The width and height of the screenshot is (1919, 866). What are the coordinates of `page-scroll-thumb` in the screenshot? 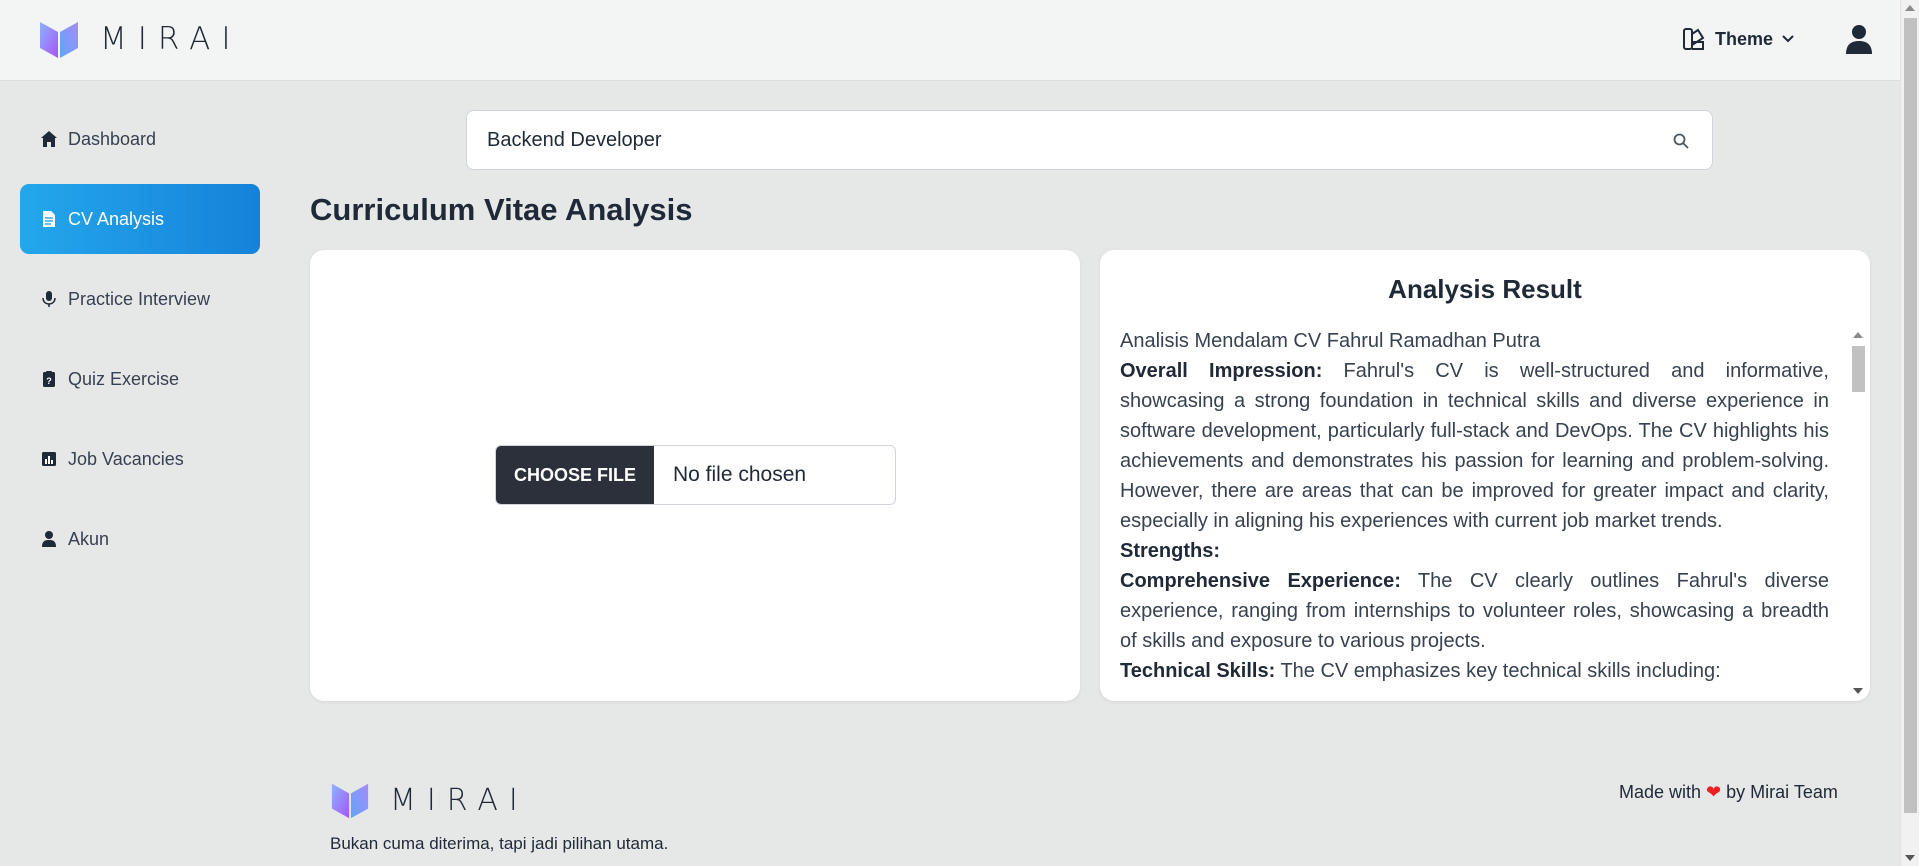 It's located at (1910, 415).